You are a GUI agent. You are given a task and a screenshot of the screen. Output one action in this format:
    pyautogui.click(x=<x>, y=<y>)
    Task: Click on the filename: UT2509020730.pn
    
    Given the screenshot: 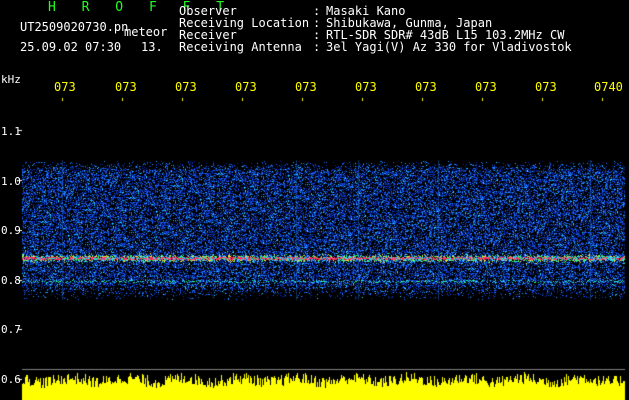 What is the action you would take?
    pyautogui.click(x=74, y=27)
    